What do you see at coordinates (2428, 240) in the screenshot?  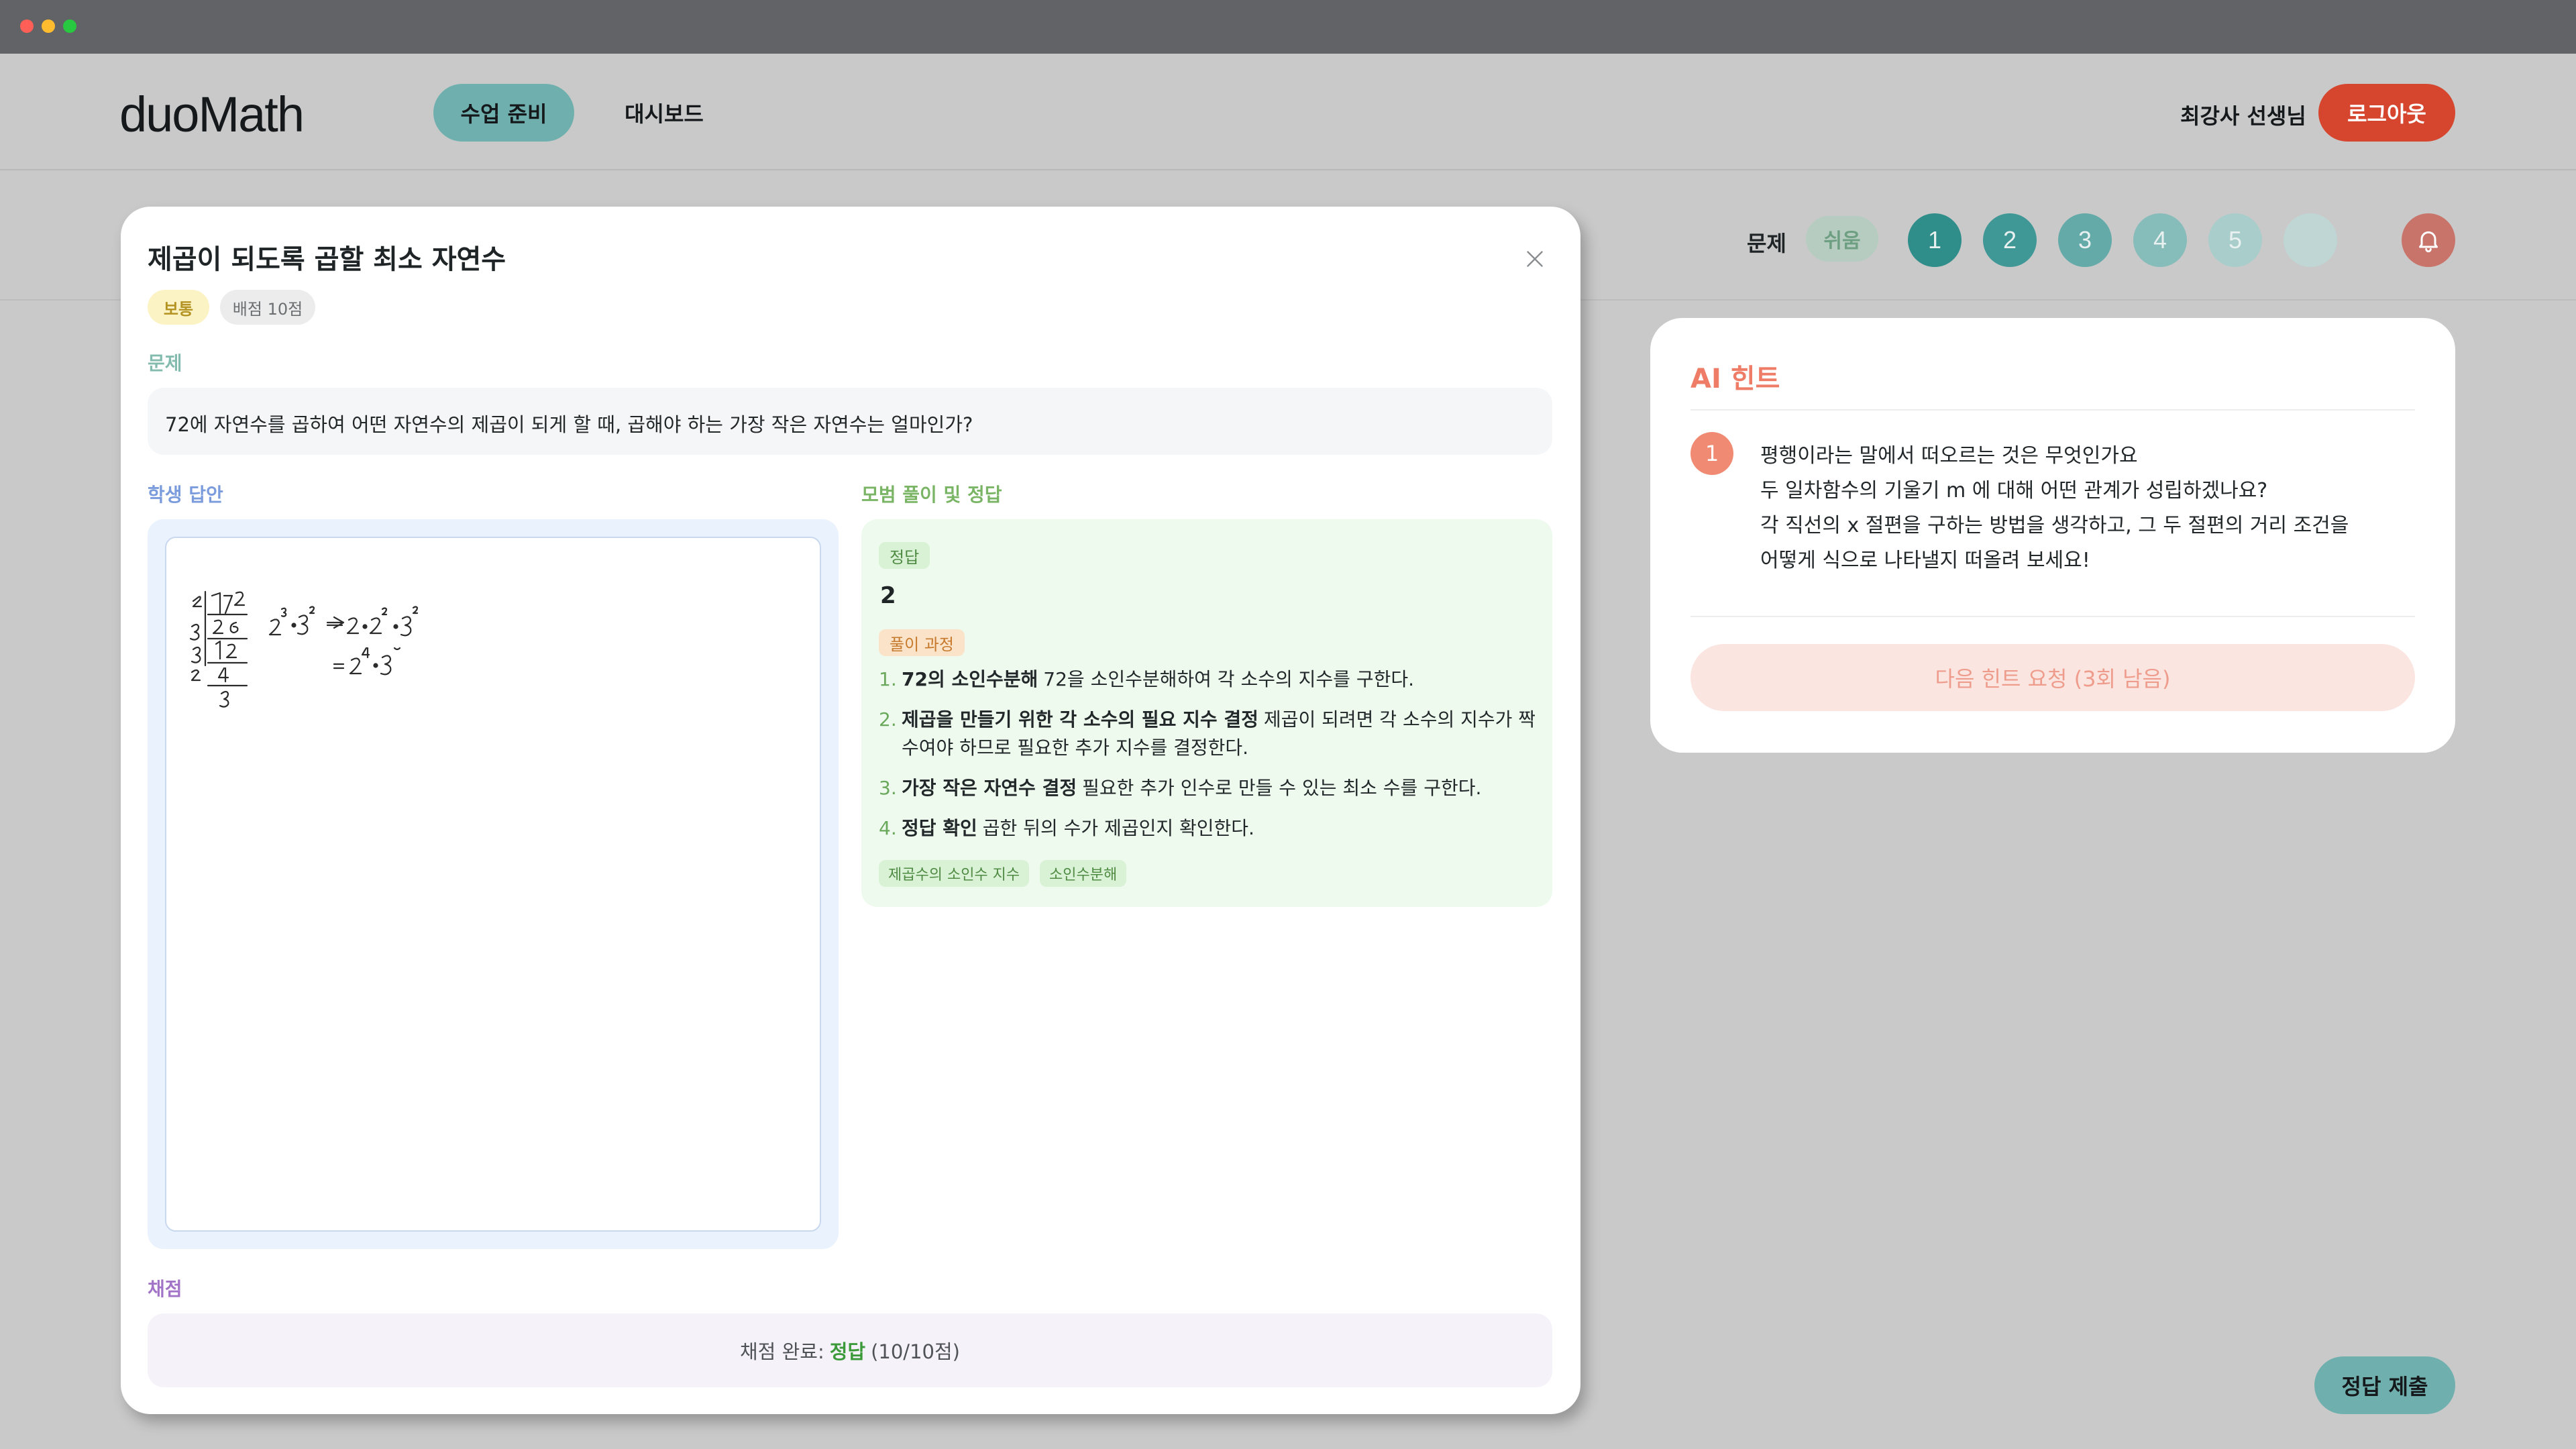 I see `bell-icon` at bounding box center [2428, 240].